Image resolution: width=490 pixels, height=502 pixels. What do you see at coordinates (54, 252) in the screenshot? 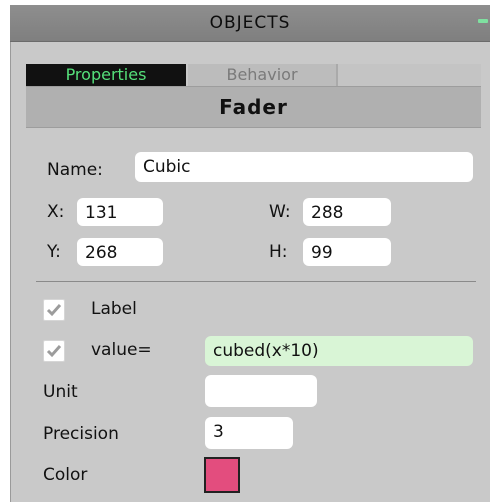
I see `y-label: Y:` at bounding box center [54, 252].